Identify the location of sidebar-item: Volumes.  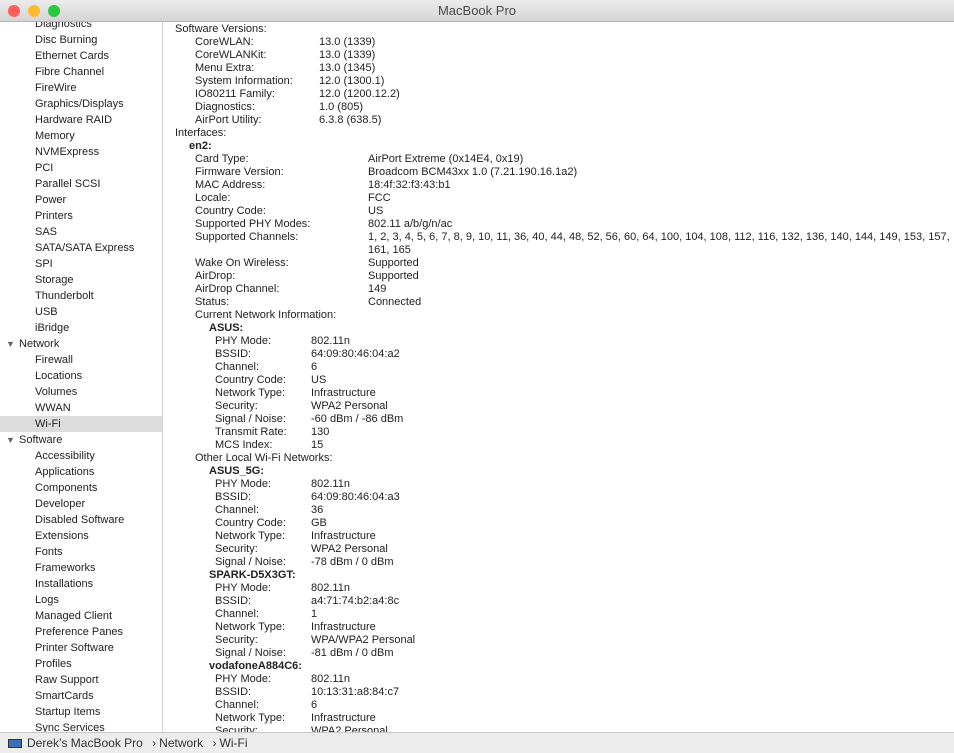
(81, 392).